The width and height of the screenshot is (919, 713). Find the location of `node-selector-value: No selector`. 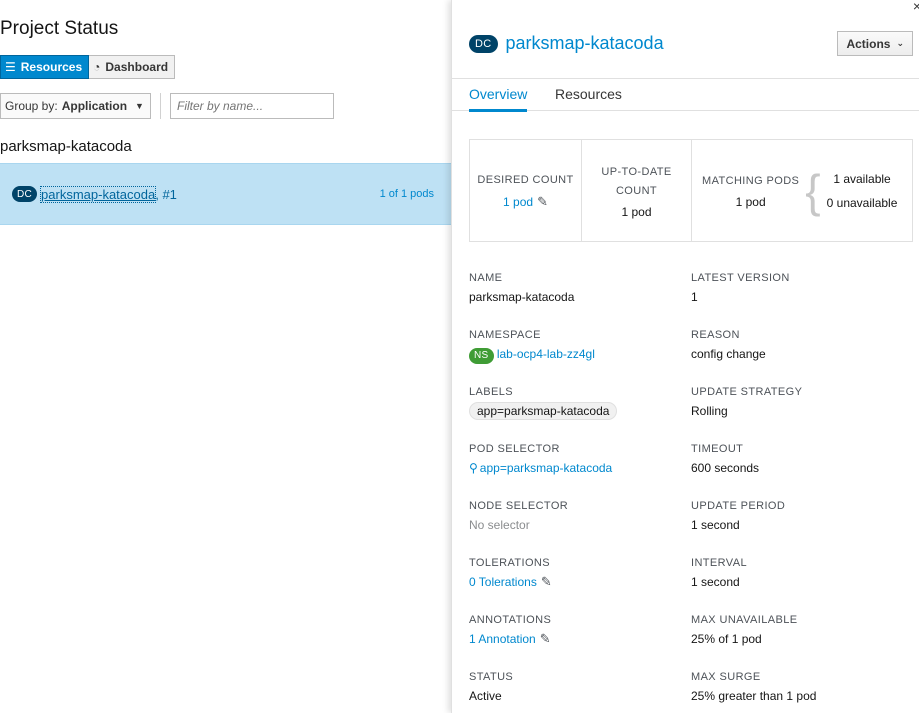

node-selector-value: No selector is located at coordinates (499, 525).